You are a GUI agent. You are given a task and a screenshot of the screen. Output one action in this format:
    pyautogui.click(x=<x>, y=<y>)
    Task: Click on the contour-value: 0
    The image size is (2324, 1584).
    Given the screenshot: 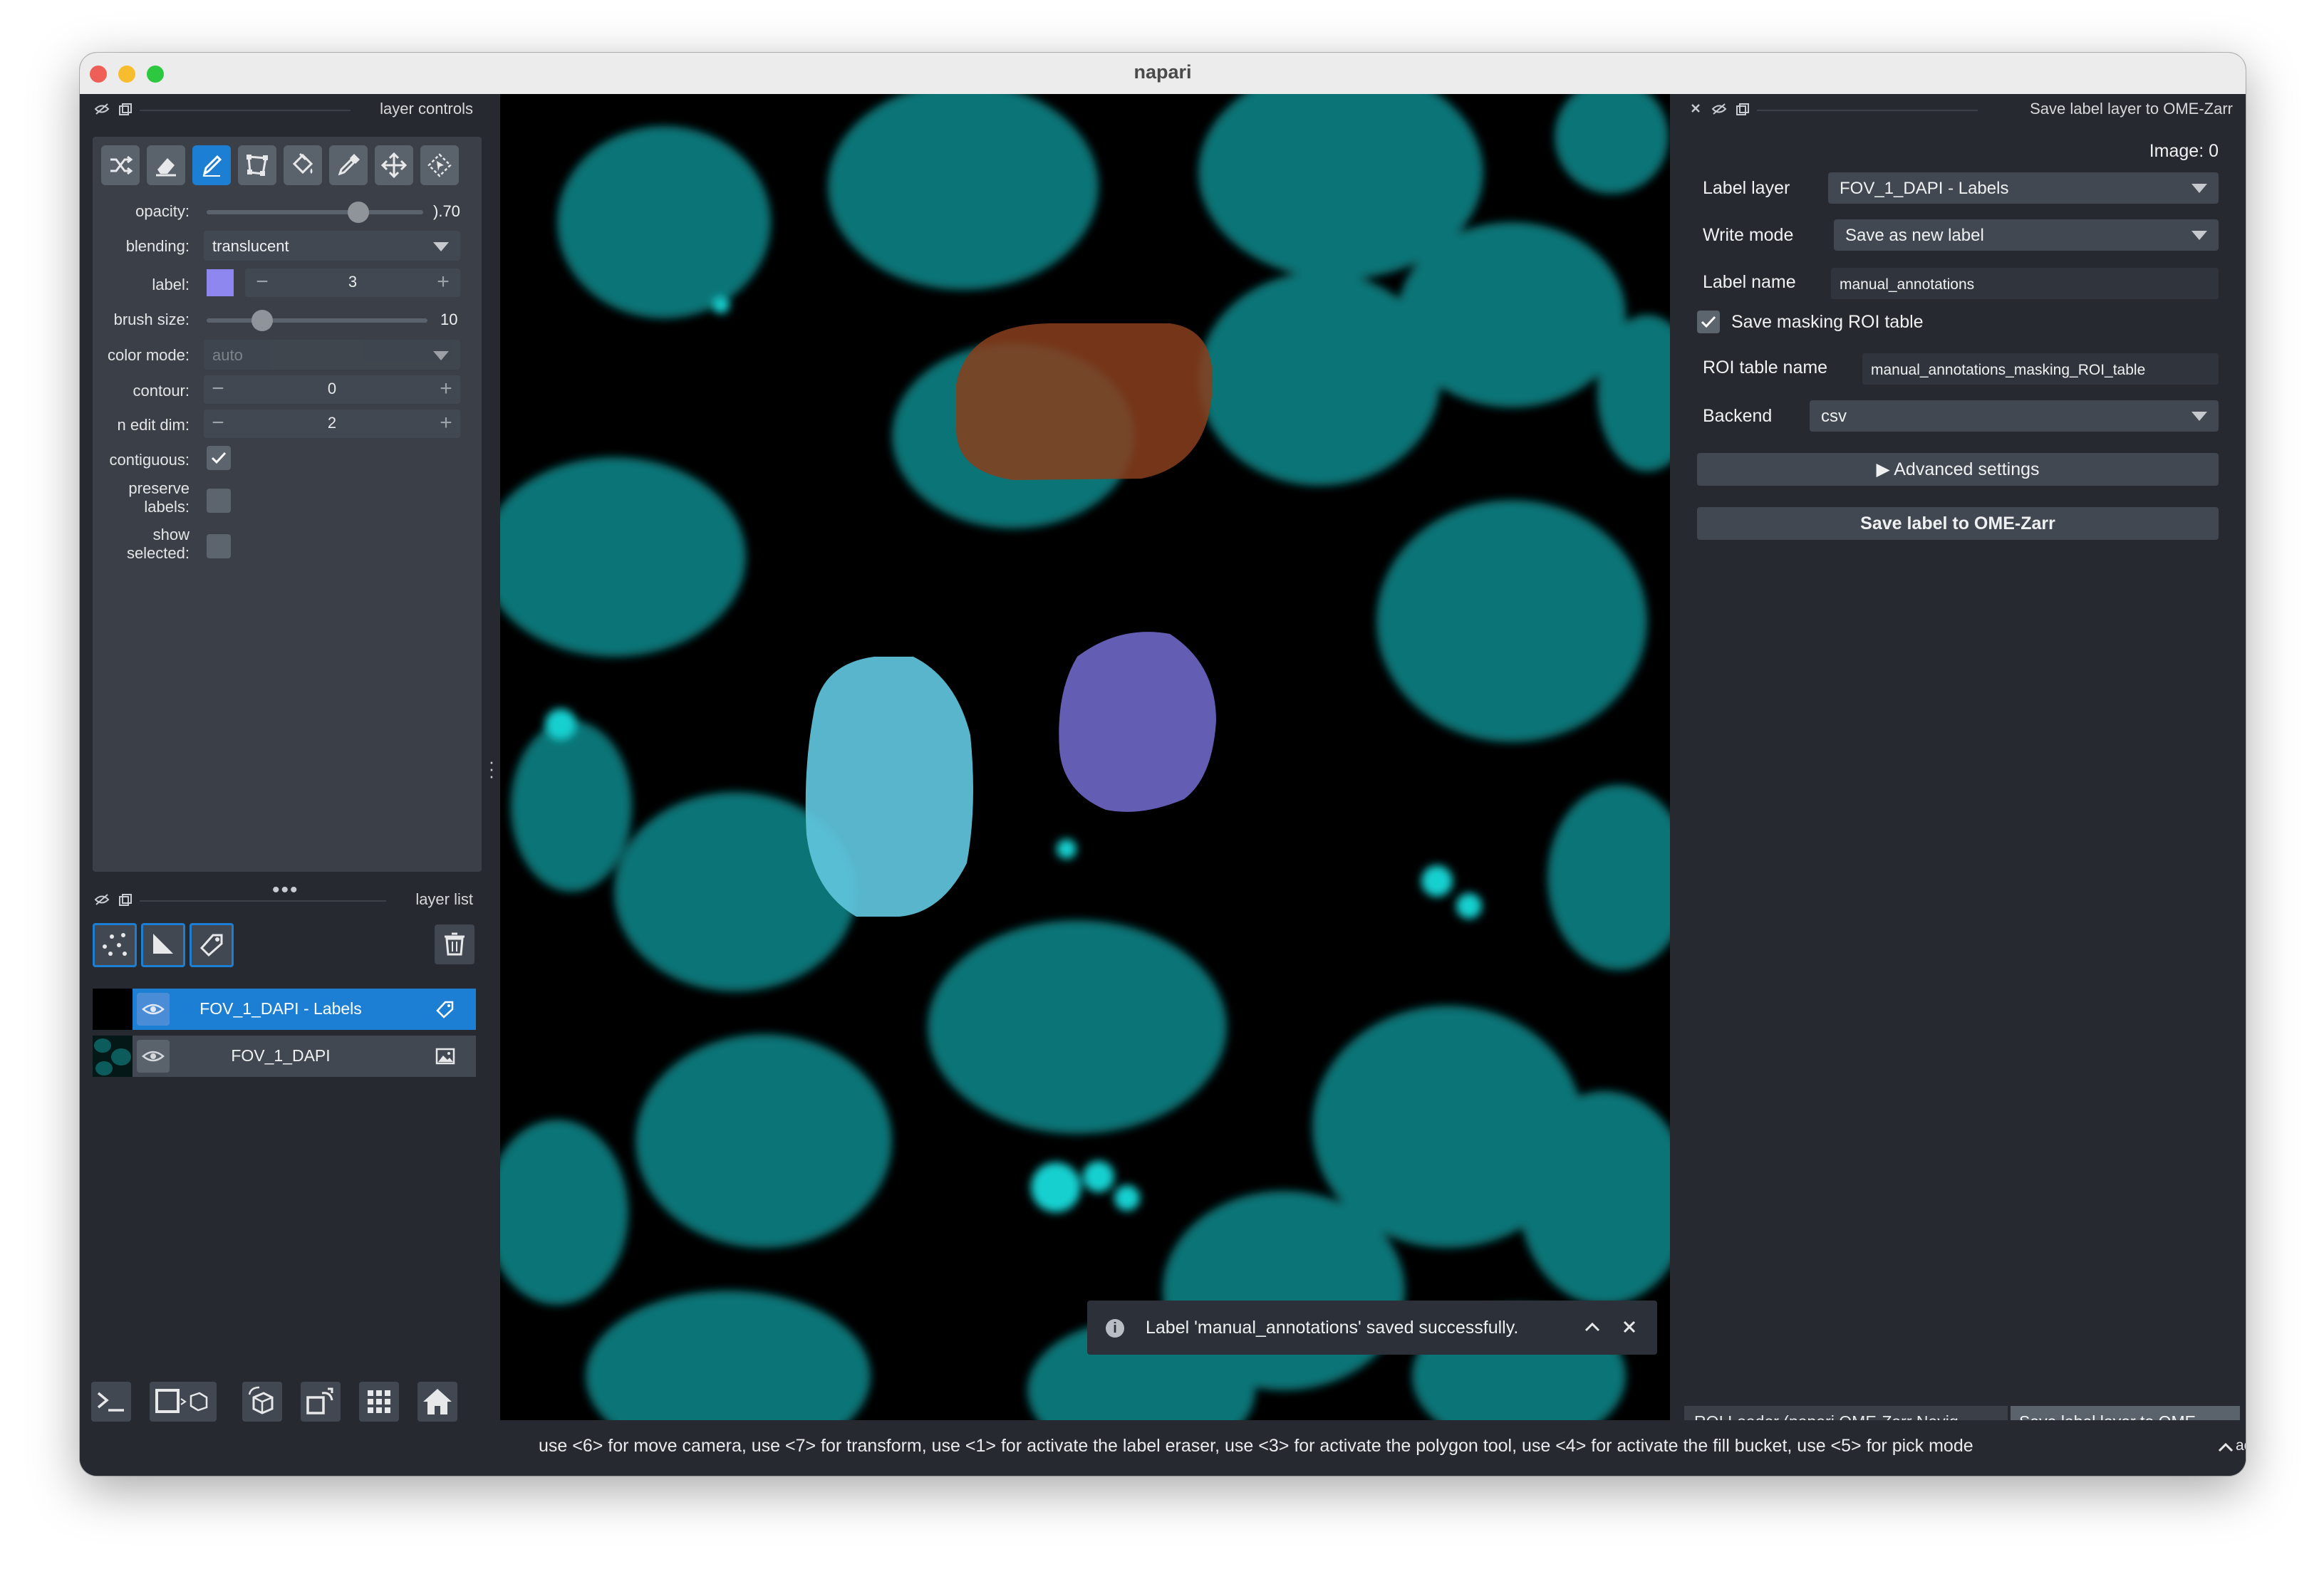 What is the action you would take?
    pyautogui.click(x=332, y=388)
    